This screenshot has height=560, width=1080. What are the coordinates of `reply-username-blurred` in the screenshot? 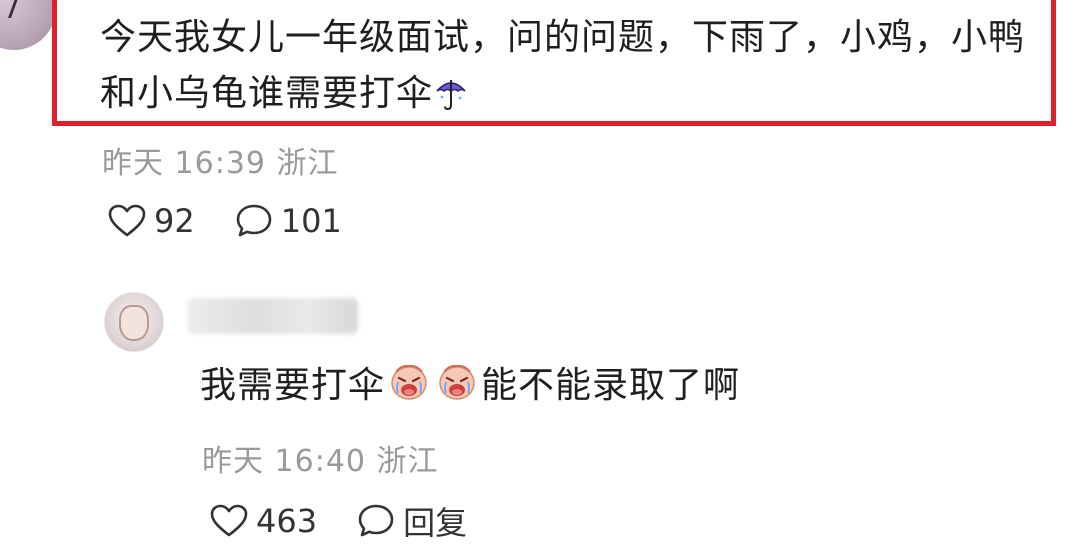 It's located at (273, 316).